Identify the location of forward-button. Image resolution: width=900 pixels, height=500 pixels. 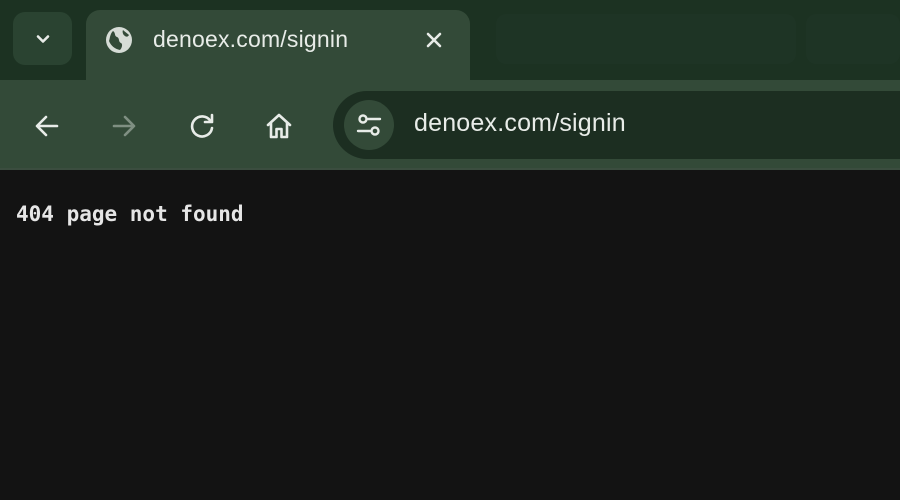
(124, 126).